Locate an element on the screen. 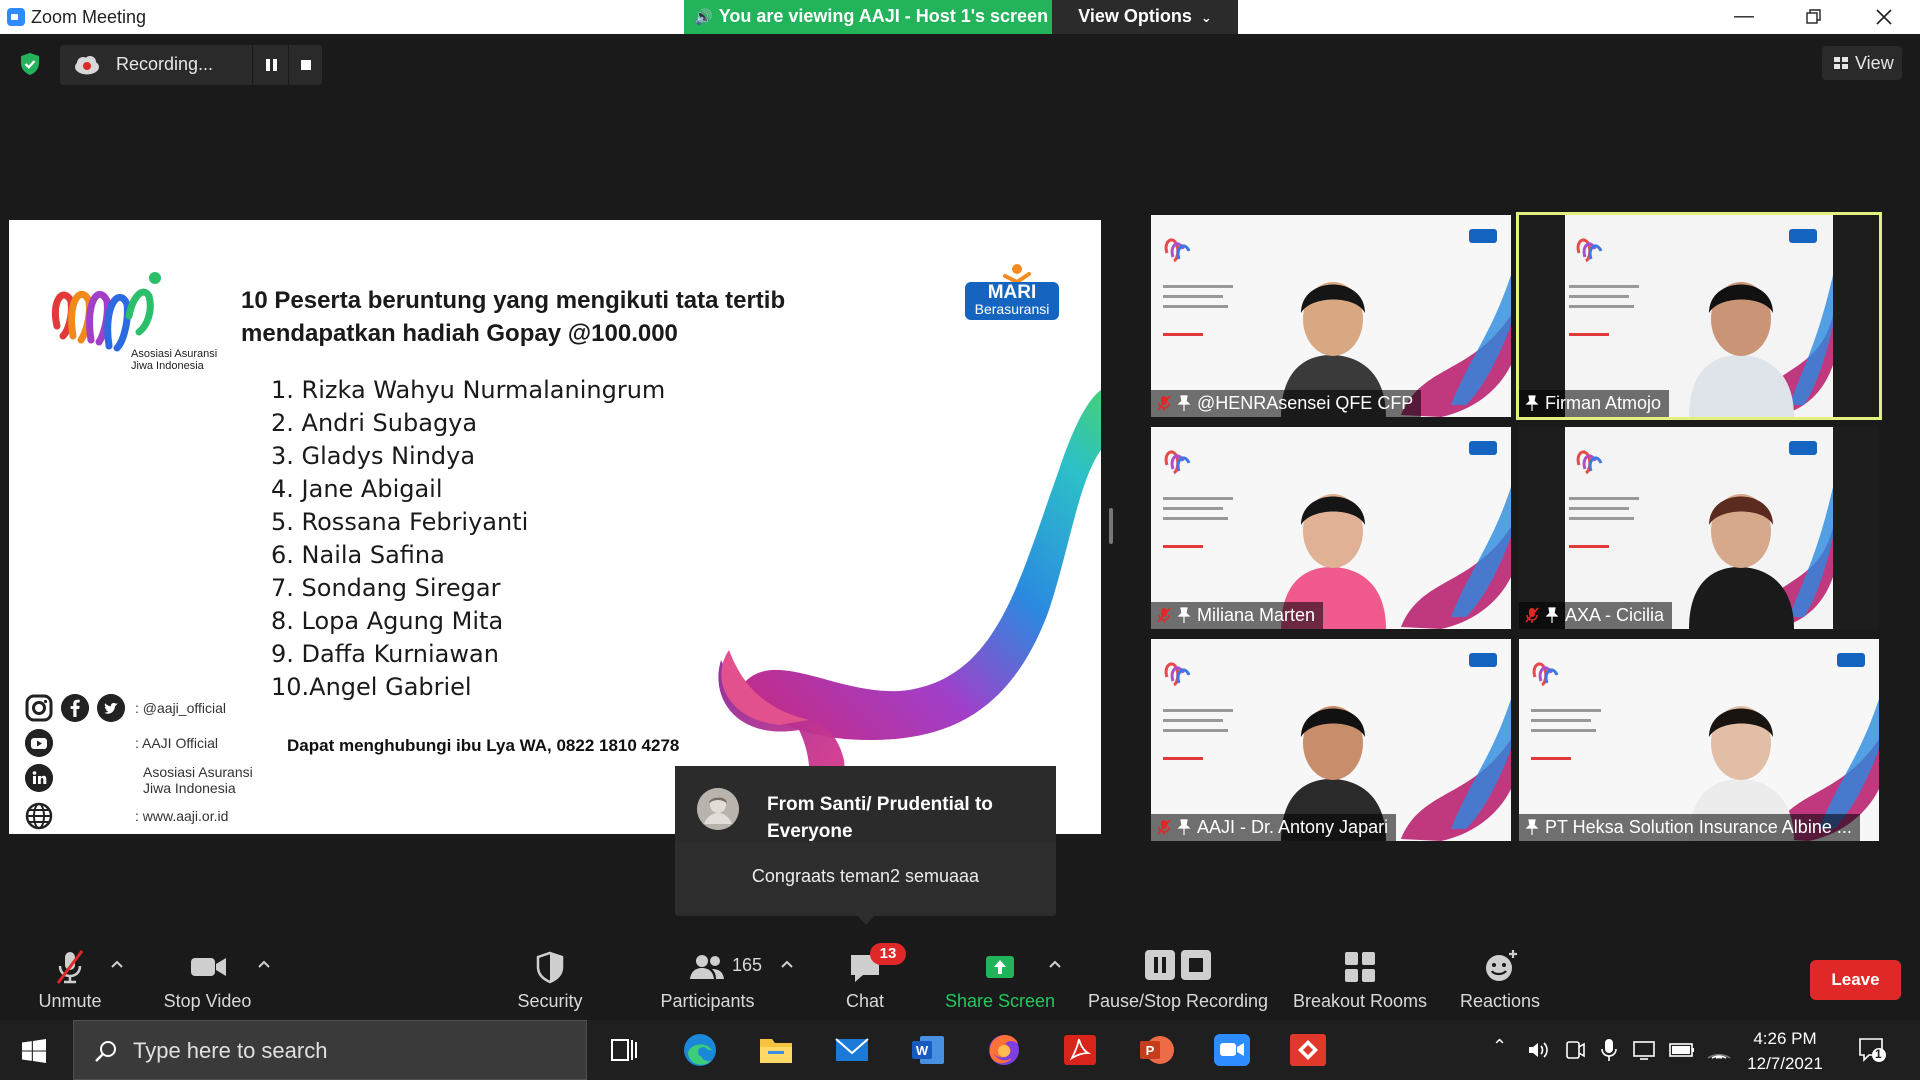 The height and width of the screenshot is (1080, 1920). windows-start-icon is located at coordinates (34, 1051).